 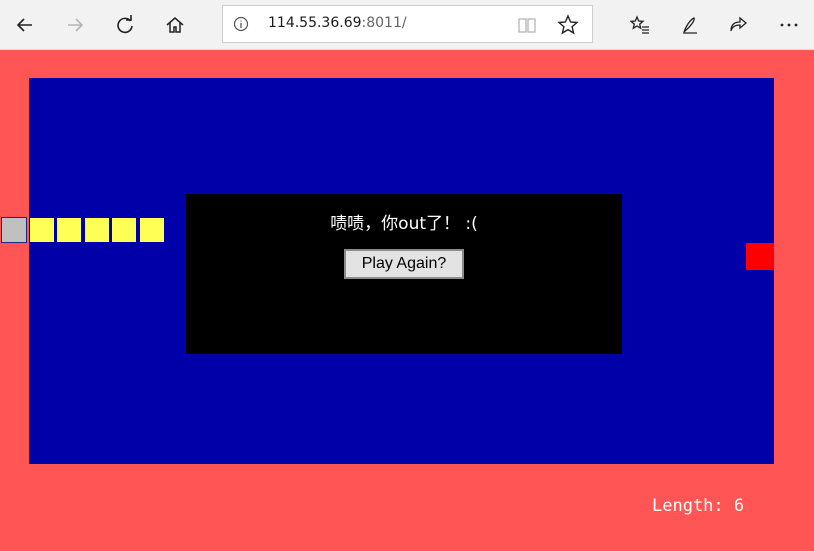 What do you see at coordinates (527, 25) in the screenshot?
I see `reading-view-icon` at bounding box center [527, 25].